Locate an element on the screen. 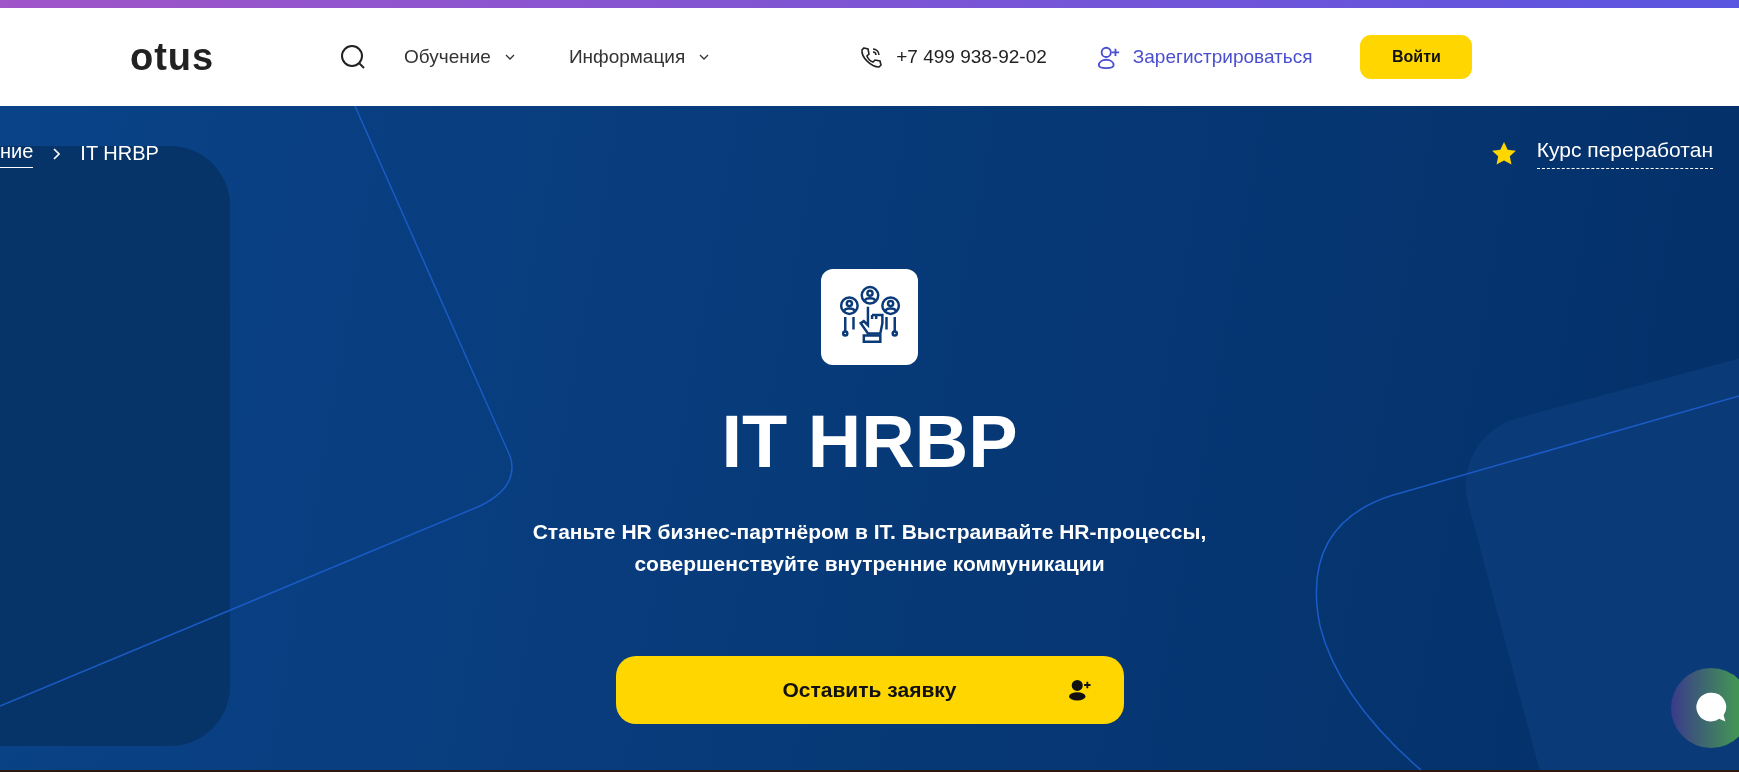 The width and height of the screenshot is (1739, 772). apply-button: Оставить заявку is located at coordinates (869, 690).